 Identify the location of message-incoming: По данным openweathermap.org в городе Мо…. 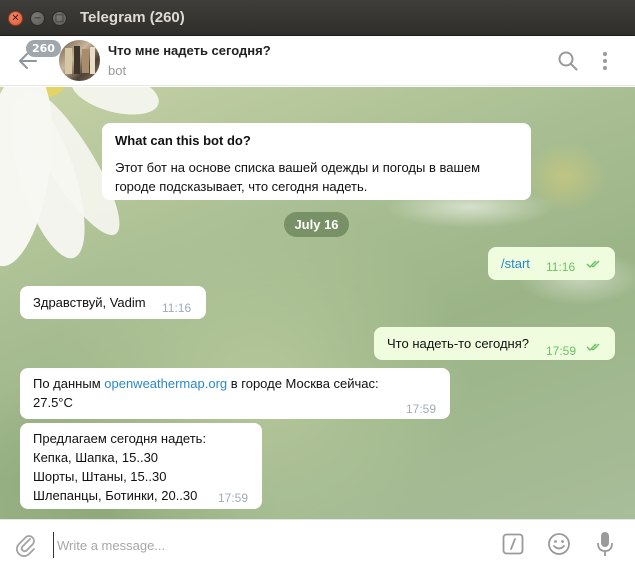
(235, 393).